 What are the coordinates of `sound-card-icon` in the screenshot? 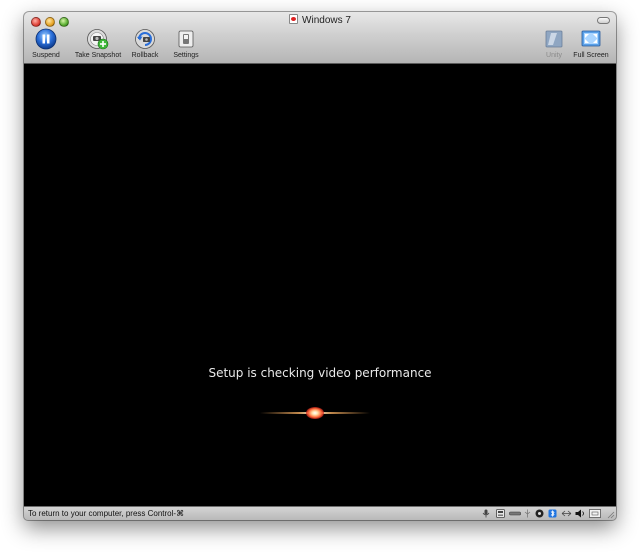 It's located at (539, 513).